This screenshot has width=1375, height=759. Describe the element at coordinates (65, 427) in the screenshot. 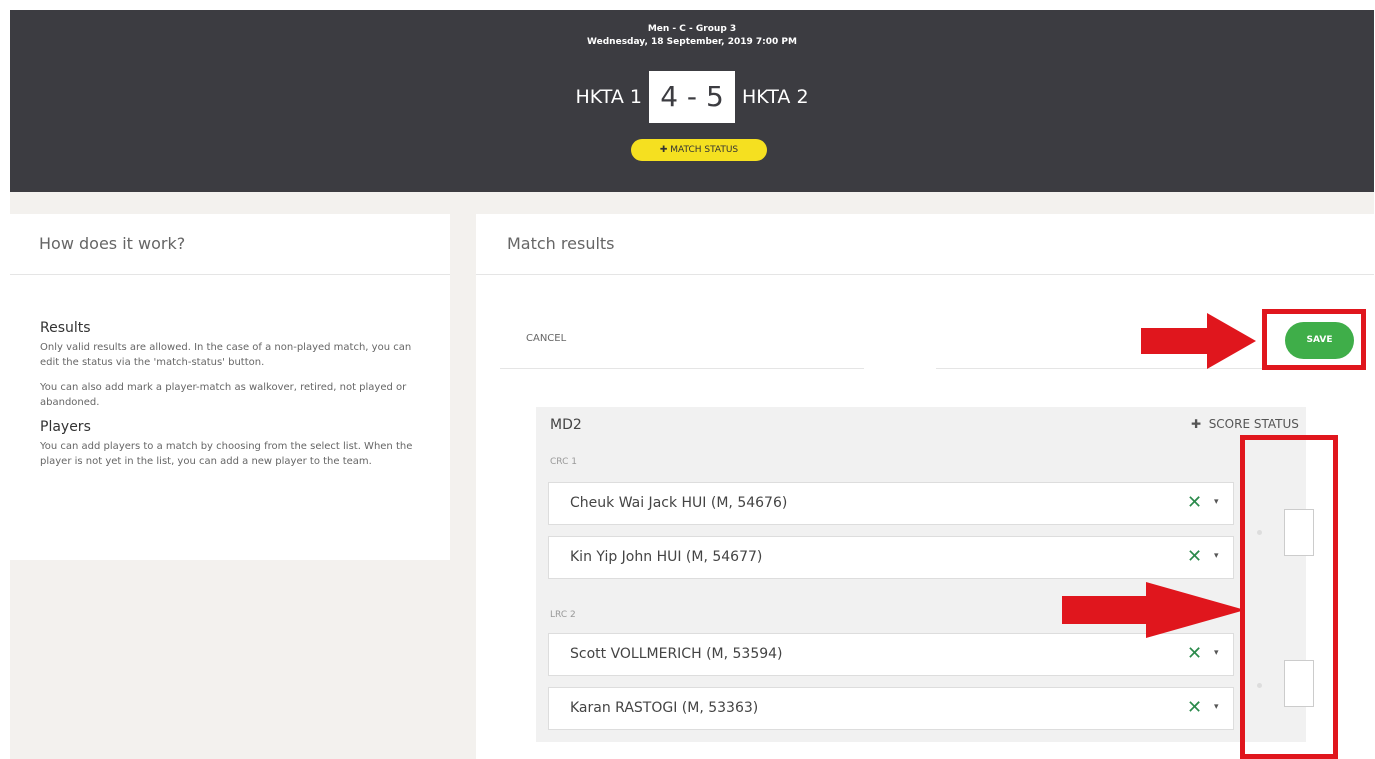

I see `players-heading: Players` at that location.